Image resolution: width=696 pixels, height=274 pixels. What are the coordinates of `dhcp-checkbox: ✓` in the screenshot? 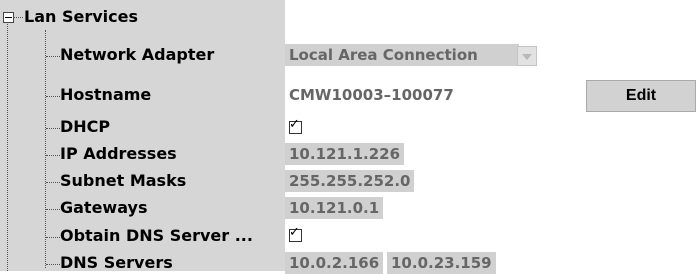 It's located at (295, 125).